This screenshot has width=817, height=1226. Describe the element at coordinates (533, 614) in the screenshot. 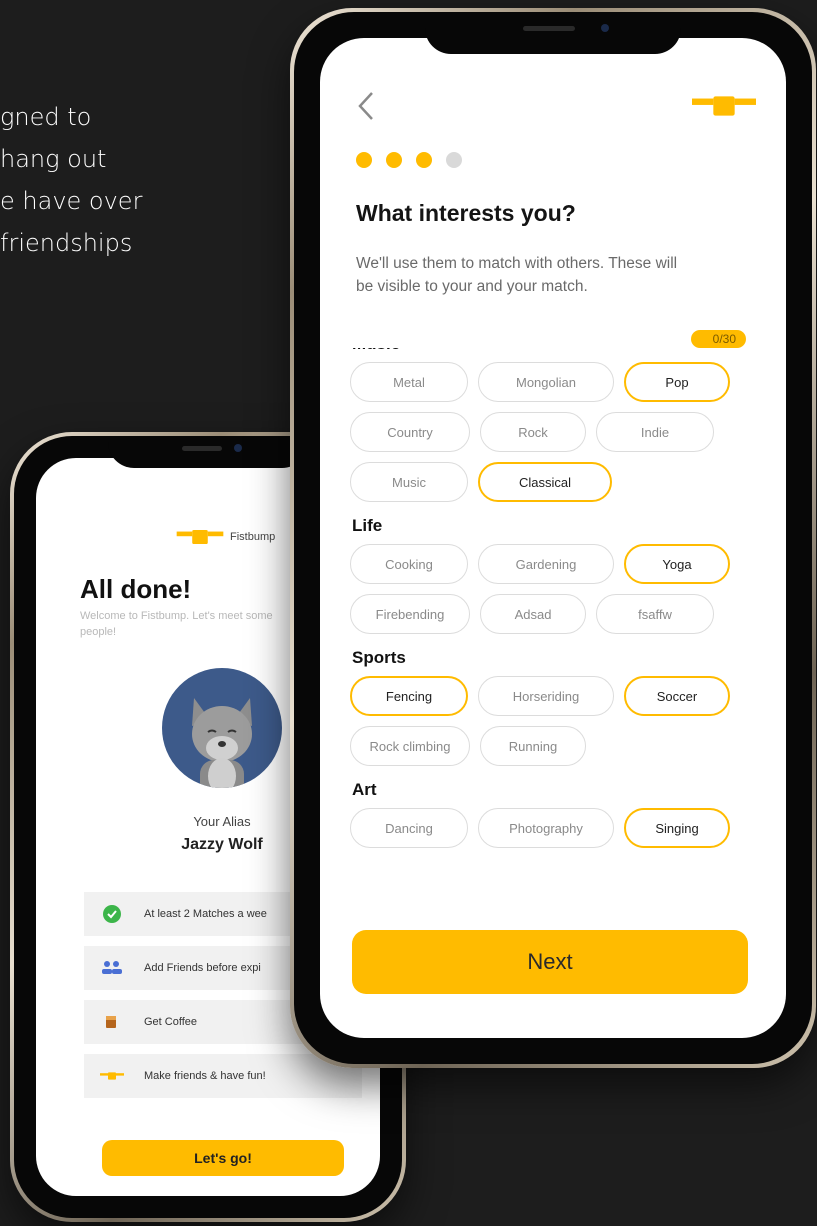

I see `interest-chip: Adsad` at that location.